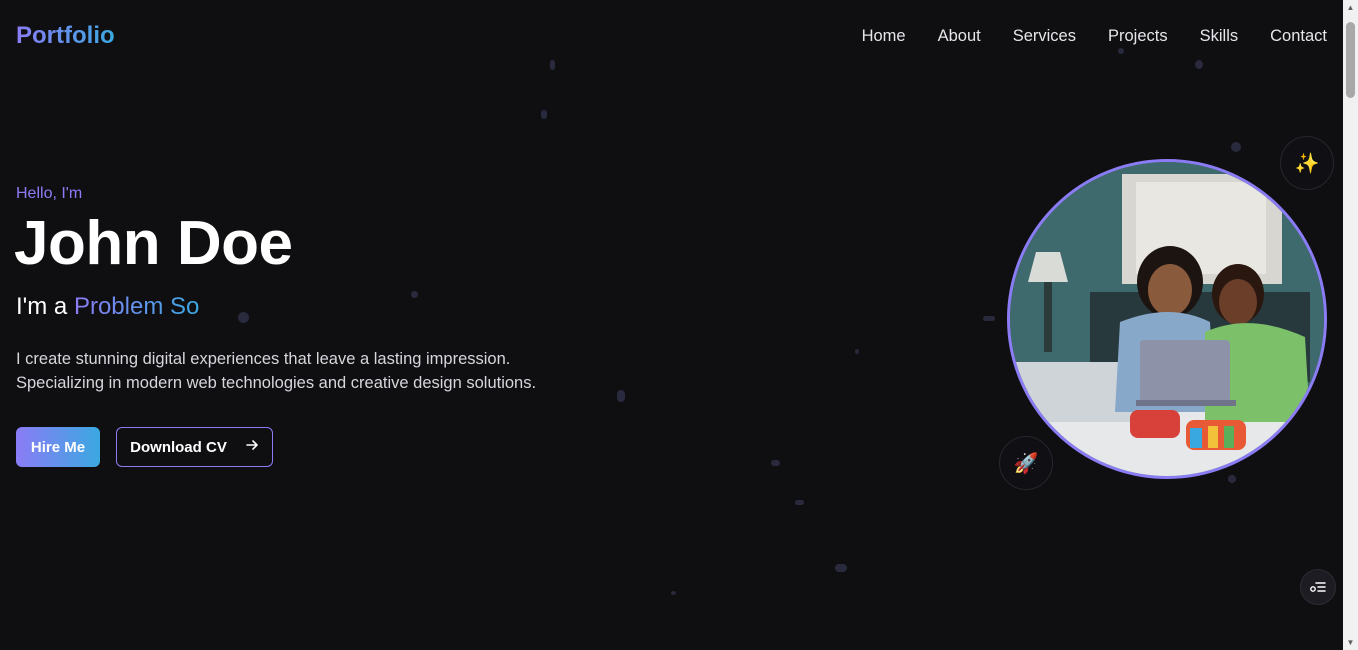 The width and height of the screenshot is (1358, 650). What do you see at coordinates (1026, 463) in the screenshot?
I see `rocket-badge: 🚀` at bounding box center [1026, 463].